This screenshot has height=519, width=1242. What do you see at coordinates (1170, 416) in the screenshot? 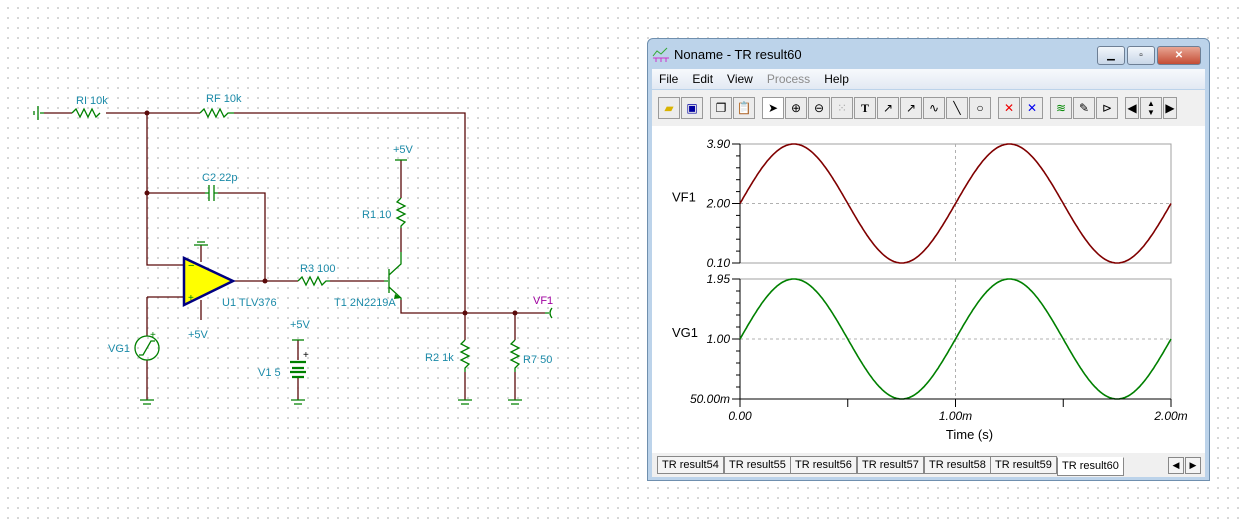
I see `x-tick-label: 2.00m` at bounding box center [1170, 416].